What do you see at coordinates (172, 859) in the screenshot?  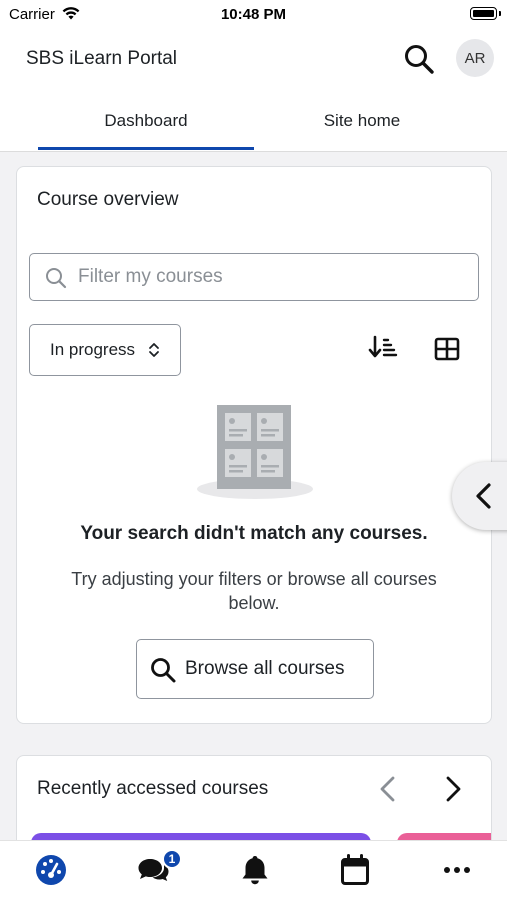 I see `unread-messages-badge: 1` at bounding box center [172, 859].